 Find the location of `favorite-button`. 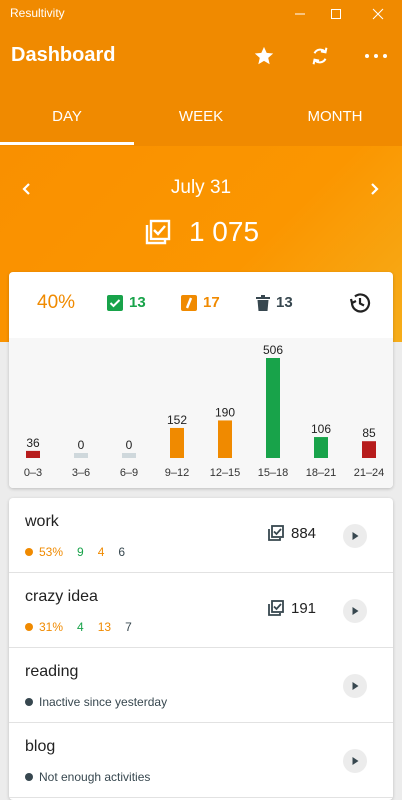

favorite-button is located at coordinates (264, 56).